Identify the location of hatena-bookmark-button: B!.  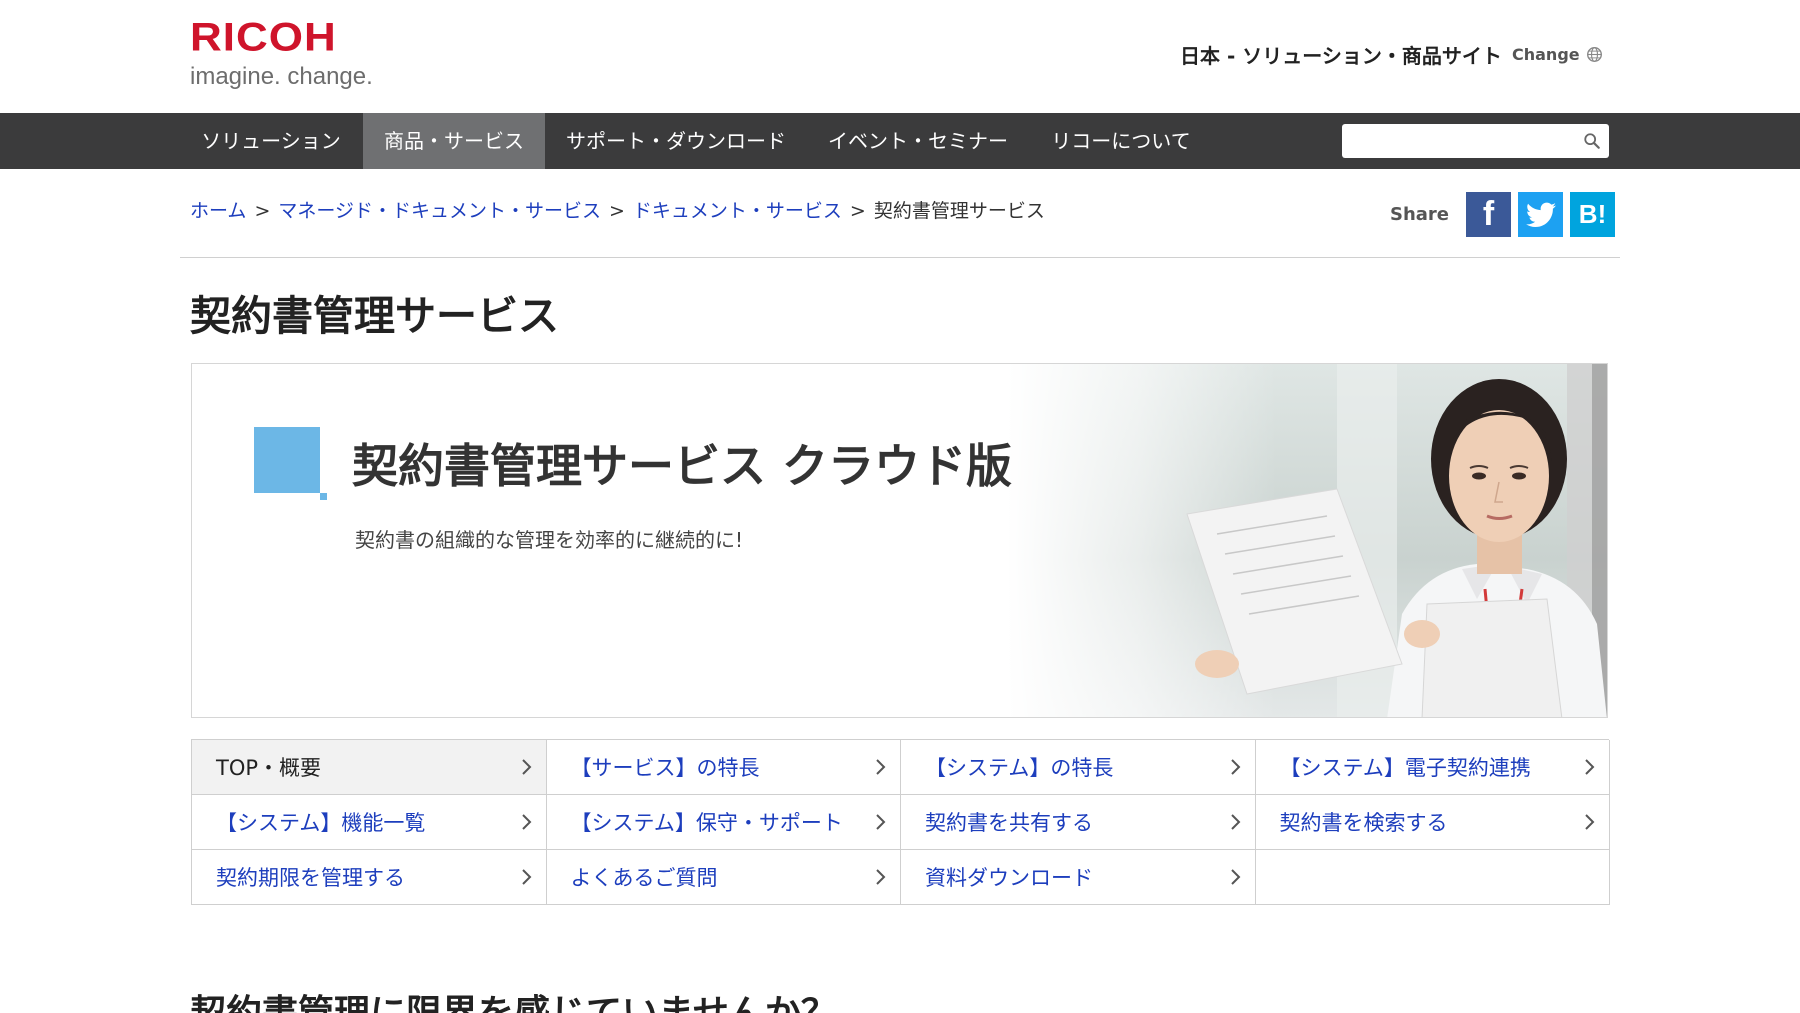
(1593, 214).